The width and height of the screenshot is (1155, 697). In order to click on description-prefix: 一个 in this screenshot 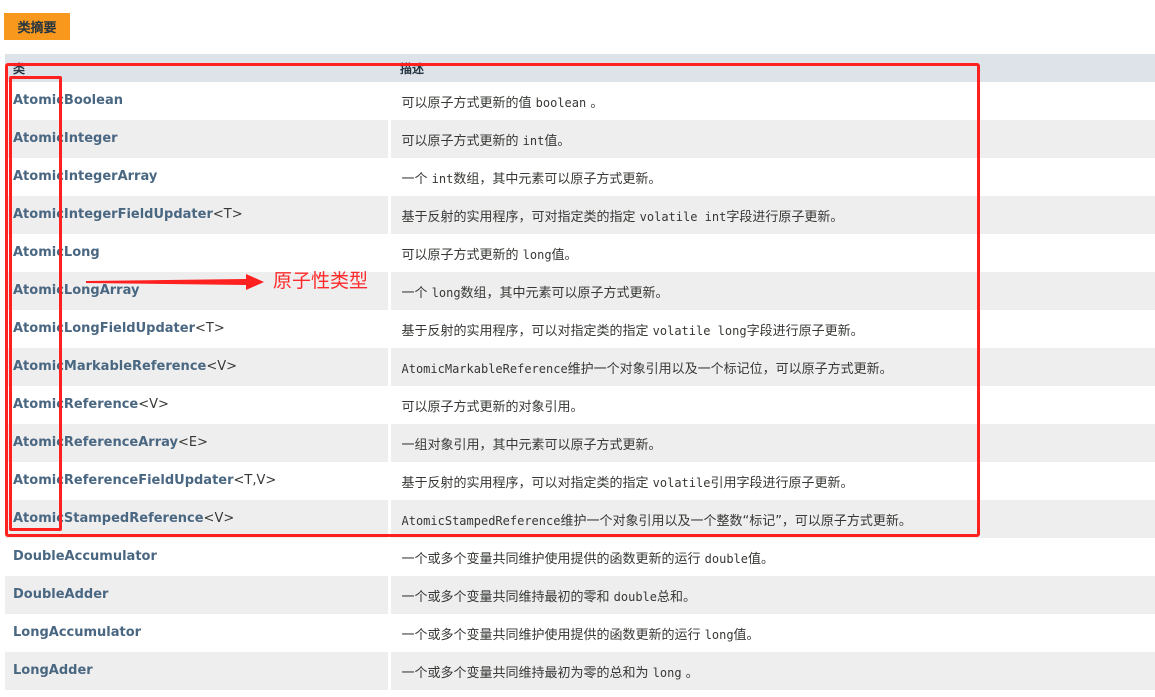, I will do `click(416, 179)`.